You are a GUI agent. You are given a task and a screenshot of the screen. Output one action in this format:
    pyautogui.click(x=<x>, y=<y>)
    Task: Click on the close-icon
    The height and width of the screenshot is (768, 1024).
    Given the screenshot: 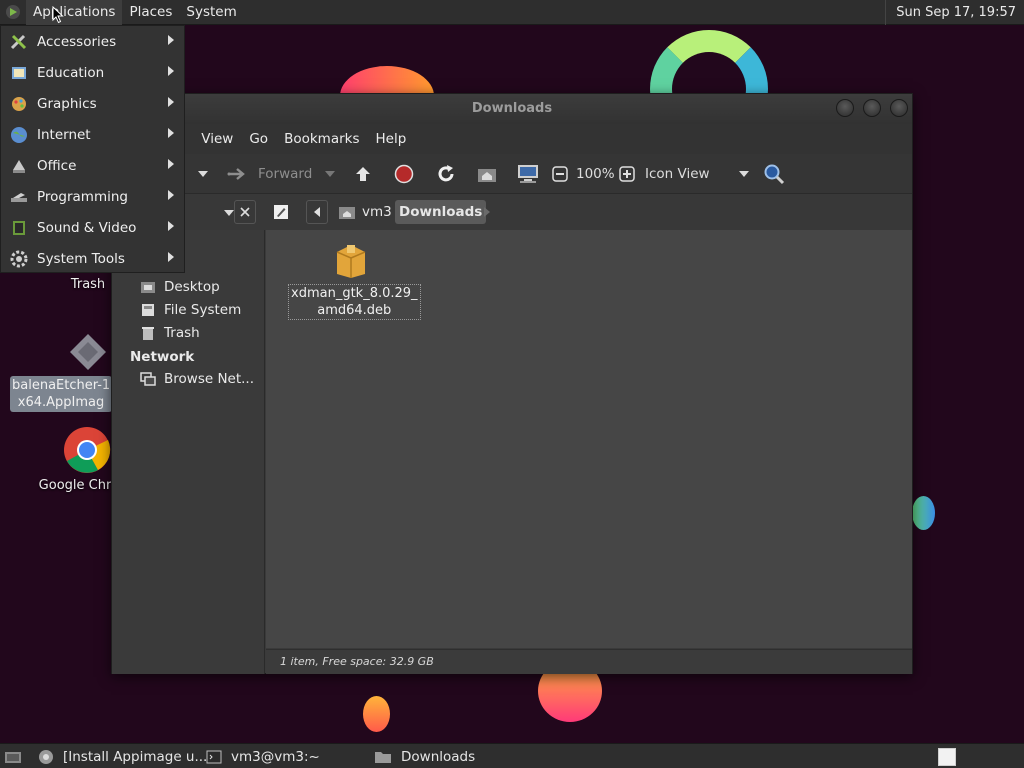 What is the action you would take?
    pyautogui.click(x=245, y=212)
    